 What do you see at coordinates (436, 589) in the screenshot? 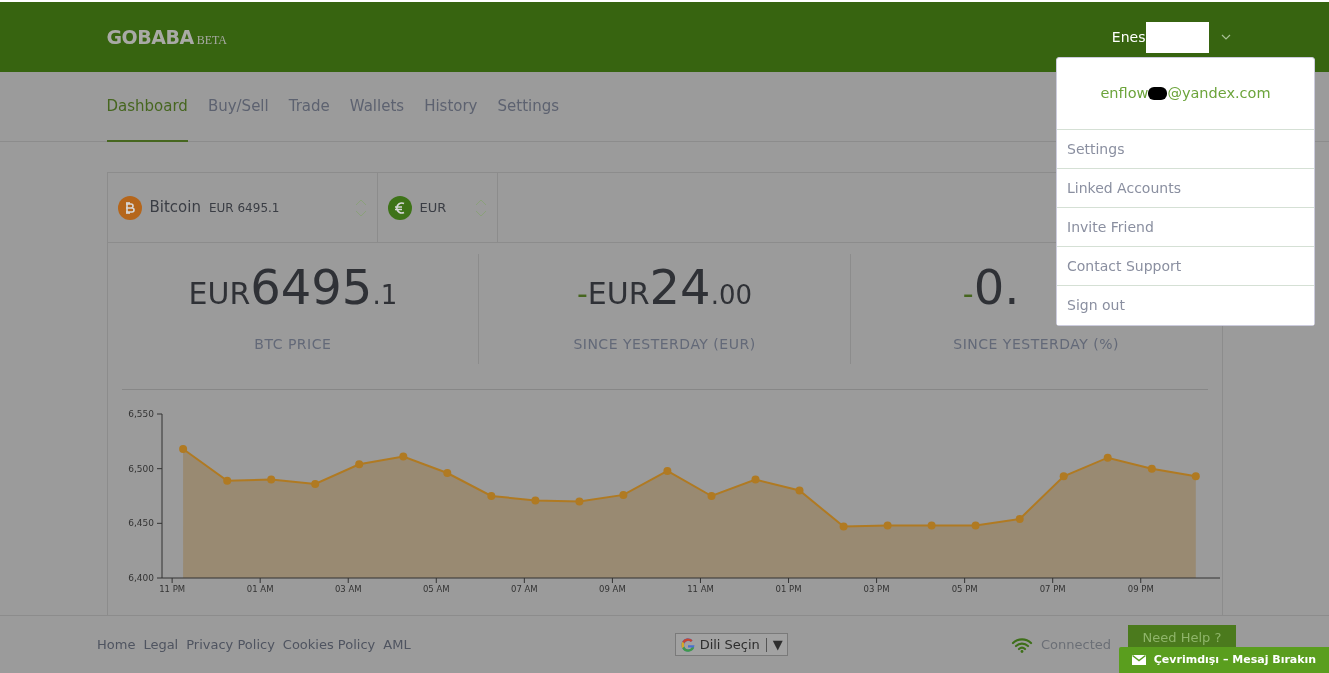
I see `x-tick-label: 05 AM` at bounding box center [436, 589].